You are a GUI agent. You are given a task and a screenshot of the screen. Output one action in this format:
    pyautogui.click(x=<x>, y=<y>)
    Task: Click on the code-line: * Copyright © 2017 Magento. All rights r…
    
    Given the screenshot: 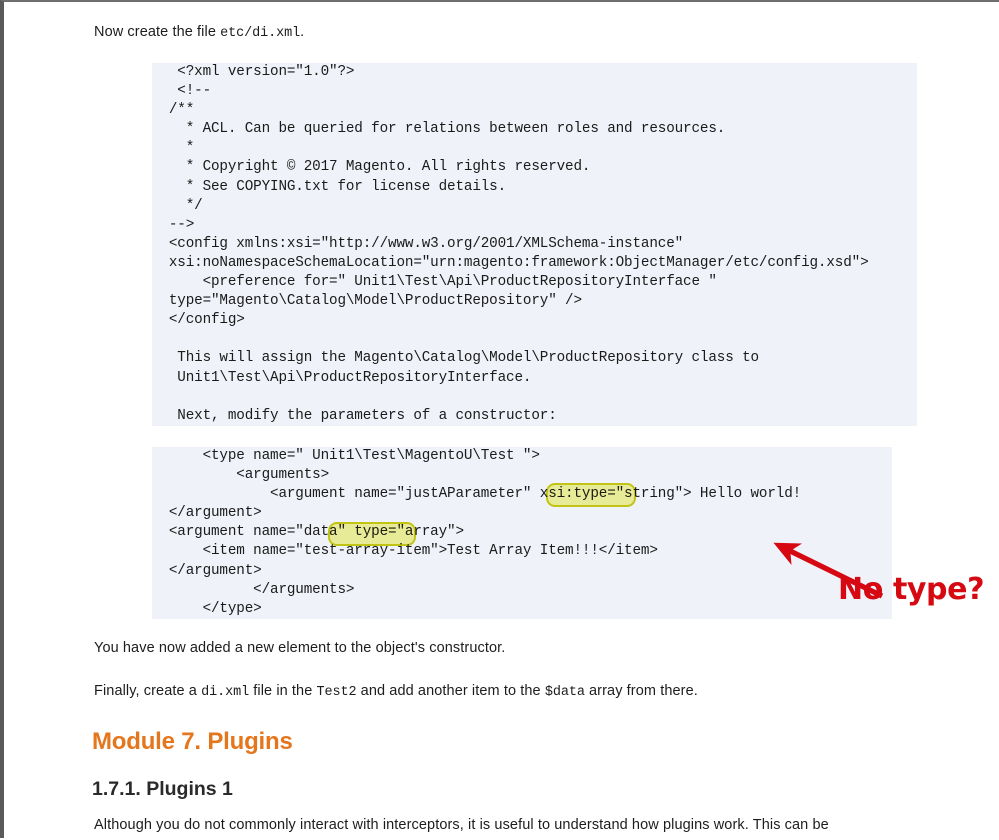 What is the action you would take?
    pyautogui.click(x=371, y=167)
    